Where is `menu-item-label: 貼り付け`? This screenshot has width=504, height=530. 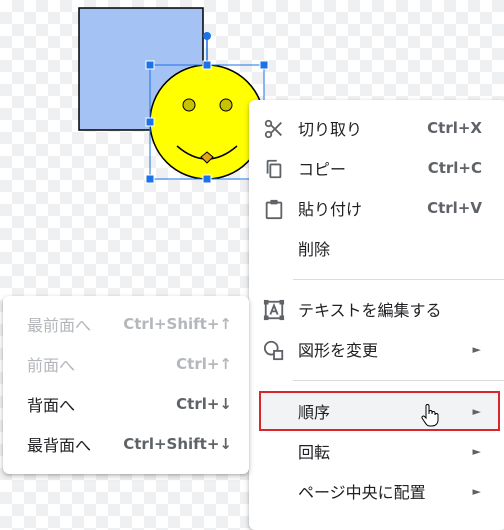 menu-item-label: 貼り付け is located at coordinates (330, 209).